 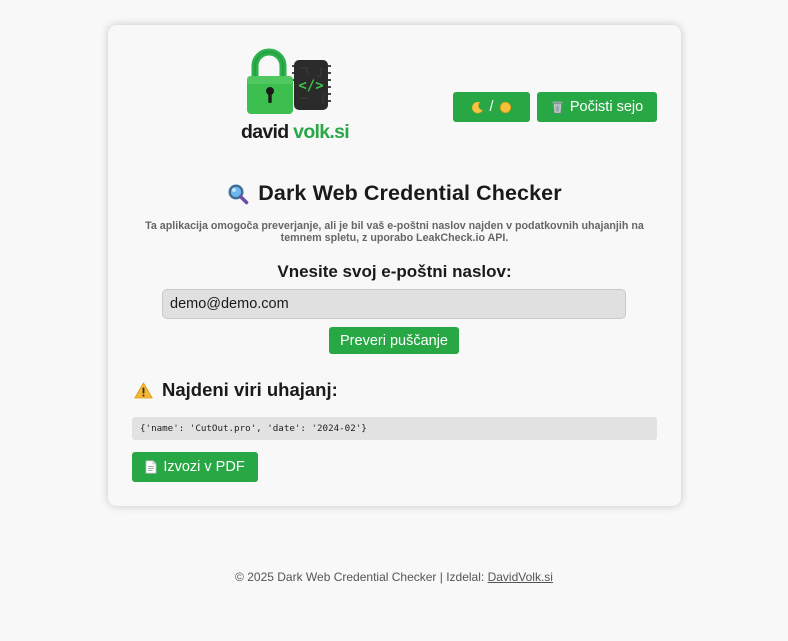 I want to click on email-label: Vnesite svoj e-poštni naslov:, so click(x=394, y=271).